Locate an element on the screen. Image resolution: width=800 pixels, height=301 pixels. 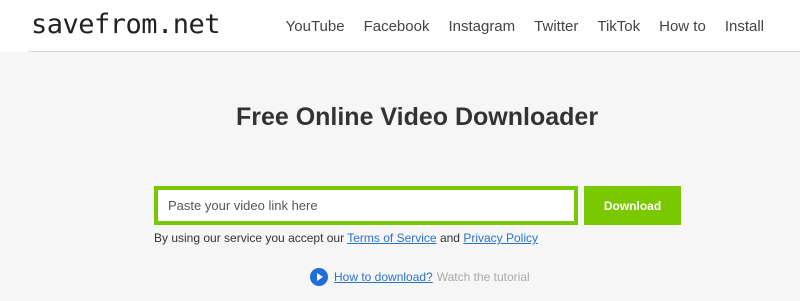
how-to-download: How to download? Watch the tutorial is located at coordinates (420, 277).